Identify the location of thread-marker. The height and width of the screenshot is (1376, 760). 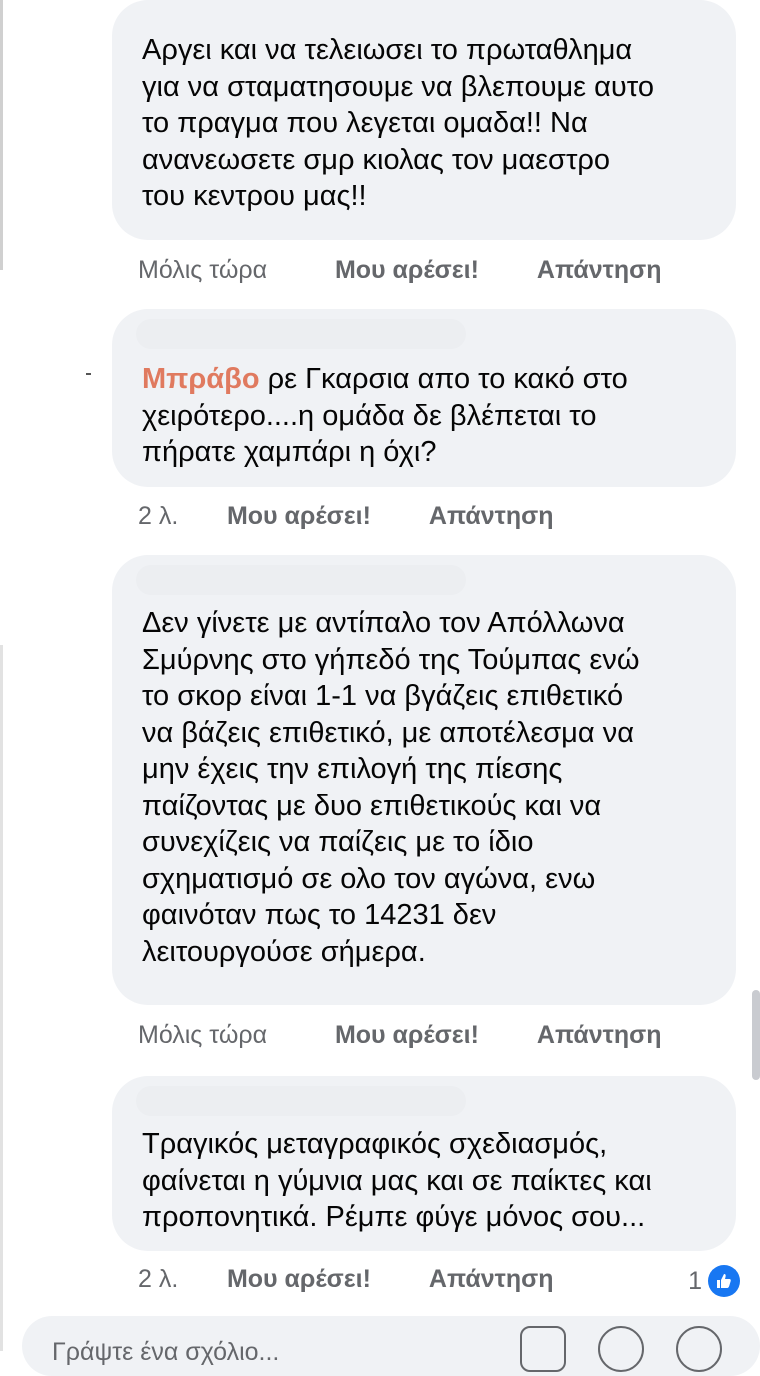
(88, 374).